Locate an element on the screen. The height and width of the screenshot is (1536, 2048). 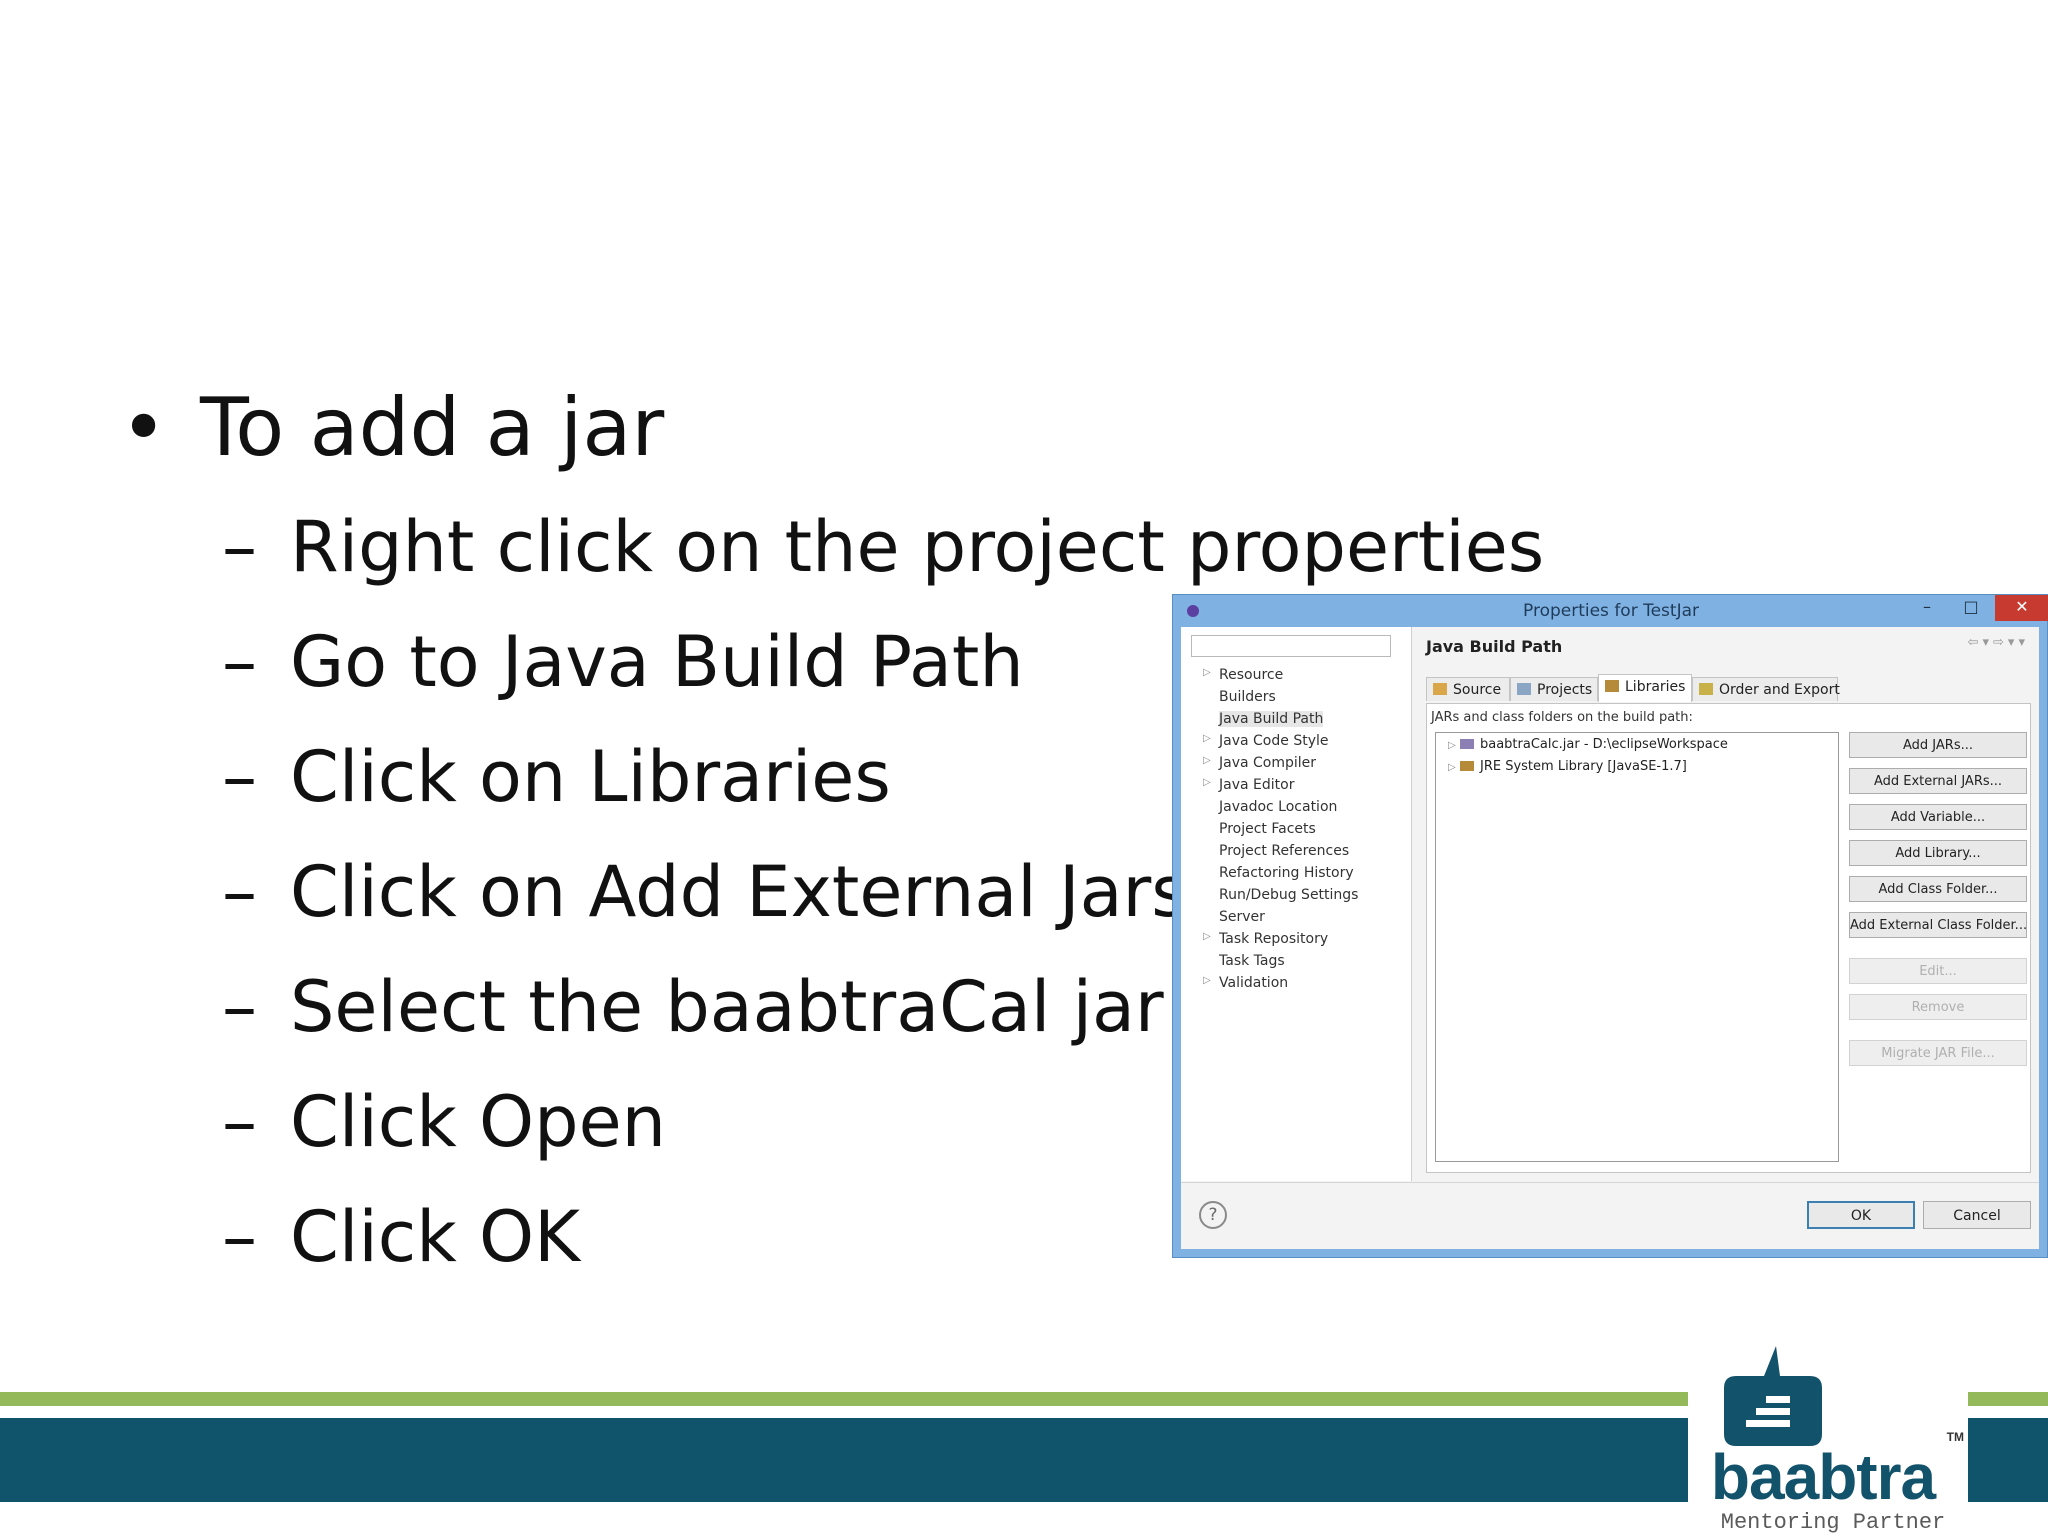
tab-projects: Projects is located at coordinates (1554, 689).